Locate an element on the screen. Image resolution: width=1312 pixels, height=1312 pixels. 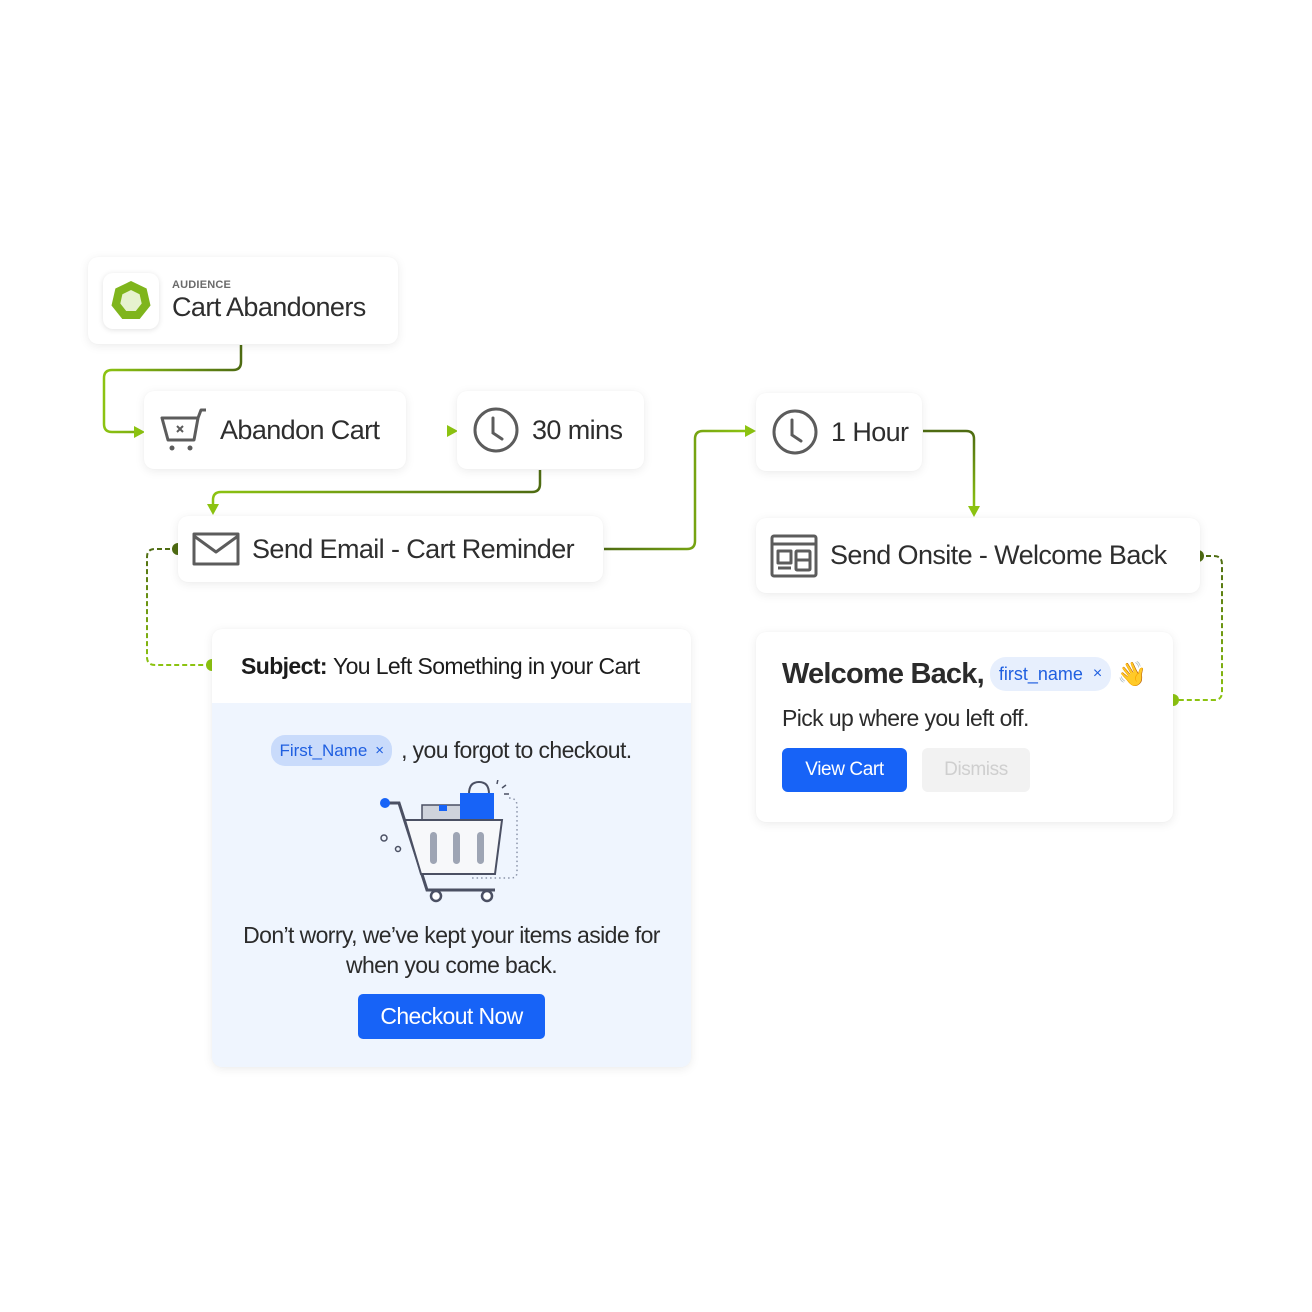
audience-kicker: AUDIENCE is located at coordinates (202, 284).